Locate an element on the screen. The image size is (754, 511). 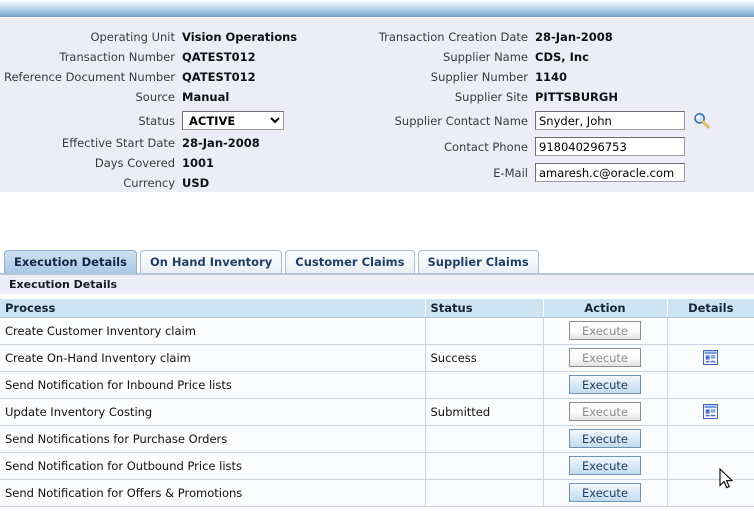
table-row: Create Customer Inventory claim Execute is located at coordinates (377, 331).